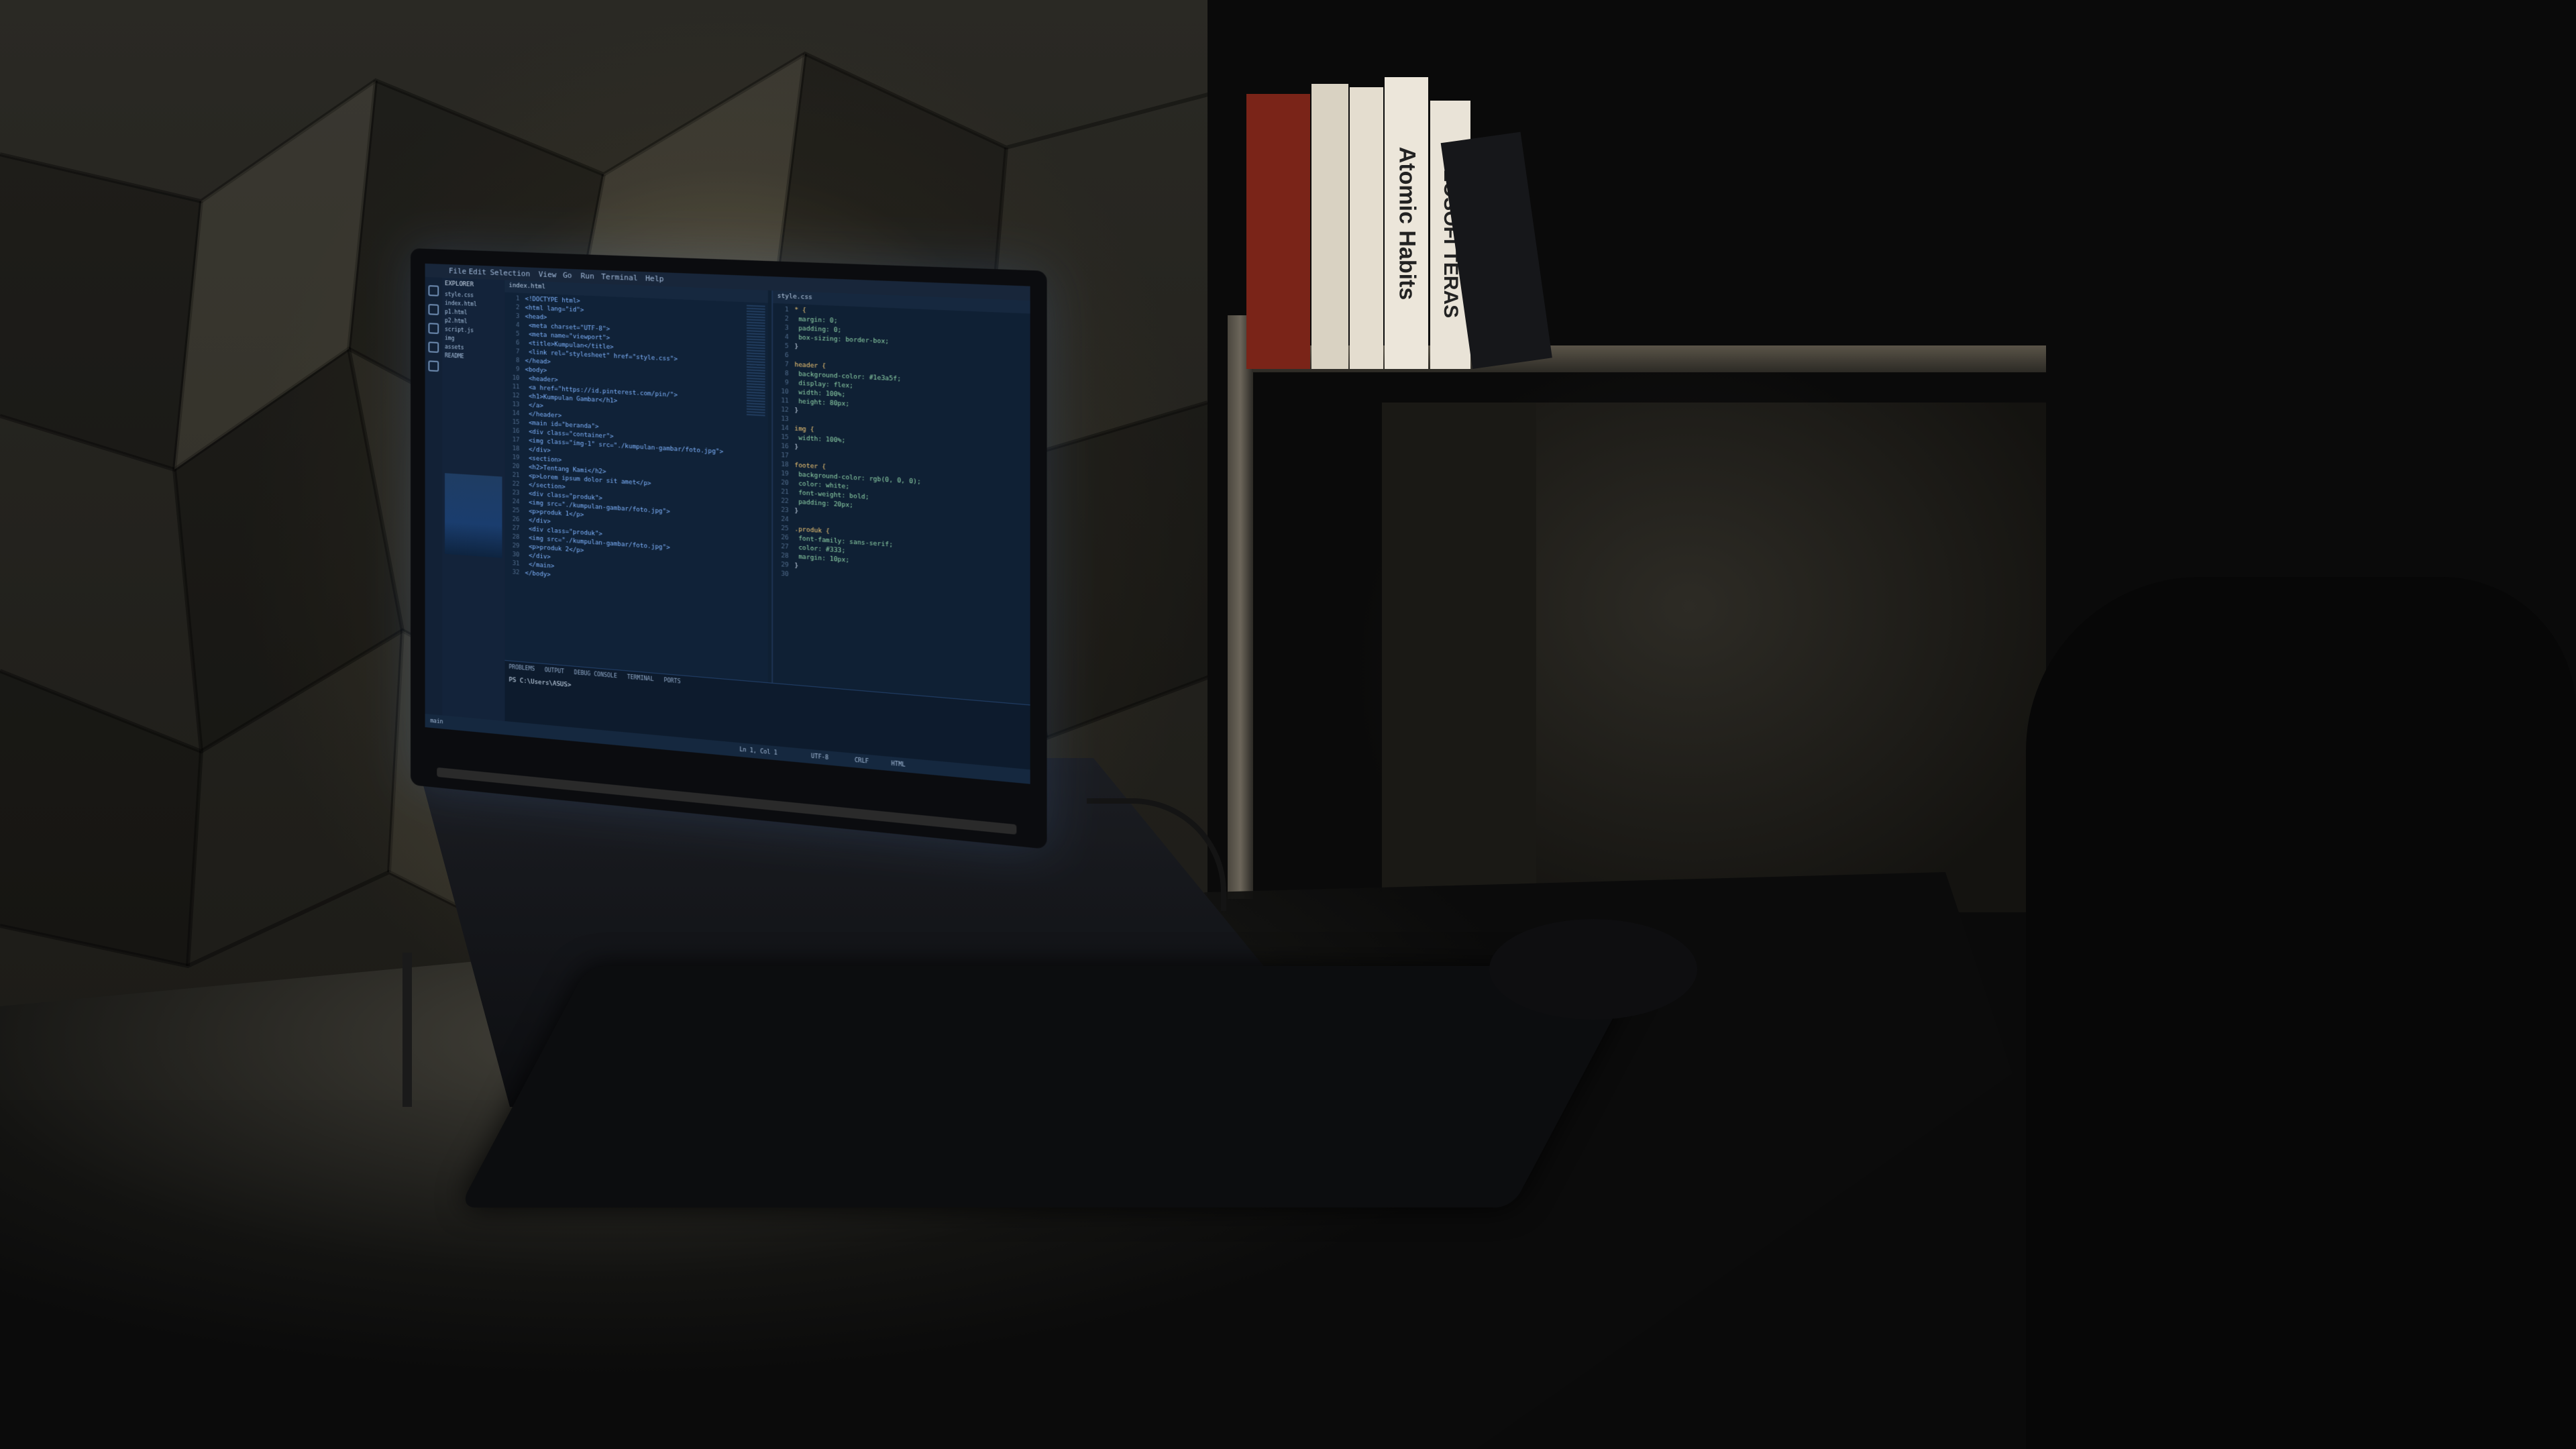  Describe the element at coordinates (672, 680) in the screenshot. I see `tab-ports: PORTS` at that location.